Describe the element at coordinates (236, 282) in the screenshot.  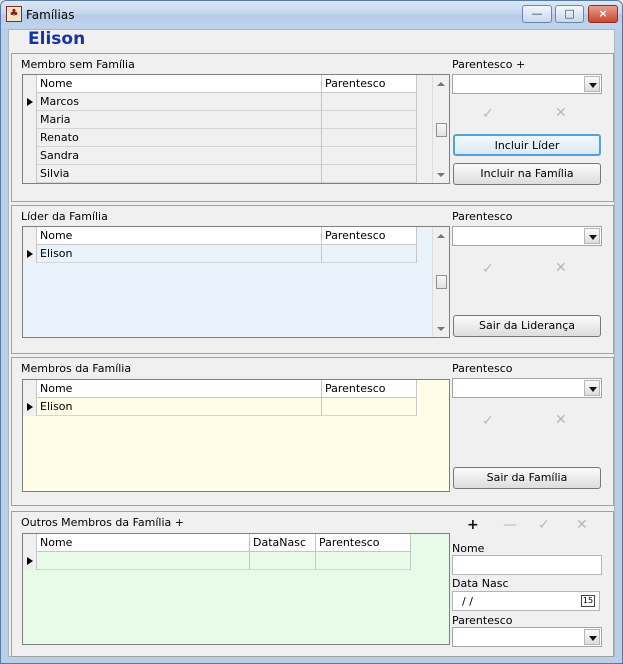
I see `lider-familia-grid: Nome Parentesco Elison` at that location.